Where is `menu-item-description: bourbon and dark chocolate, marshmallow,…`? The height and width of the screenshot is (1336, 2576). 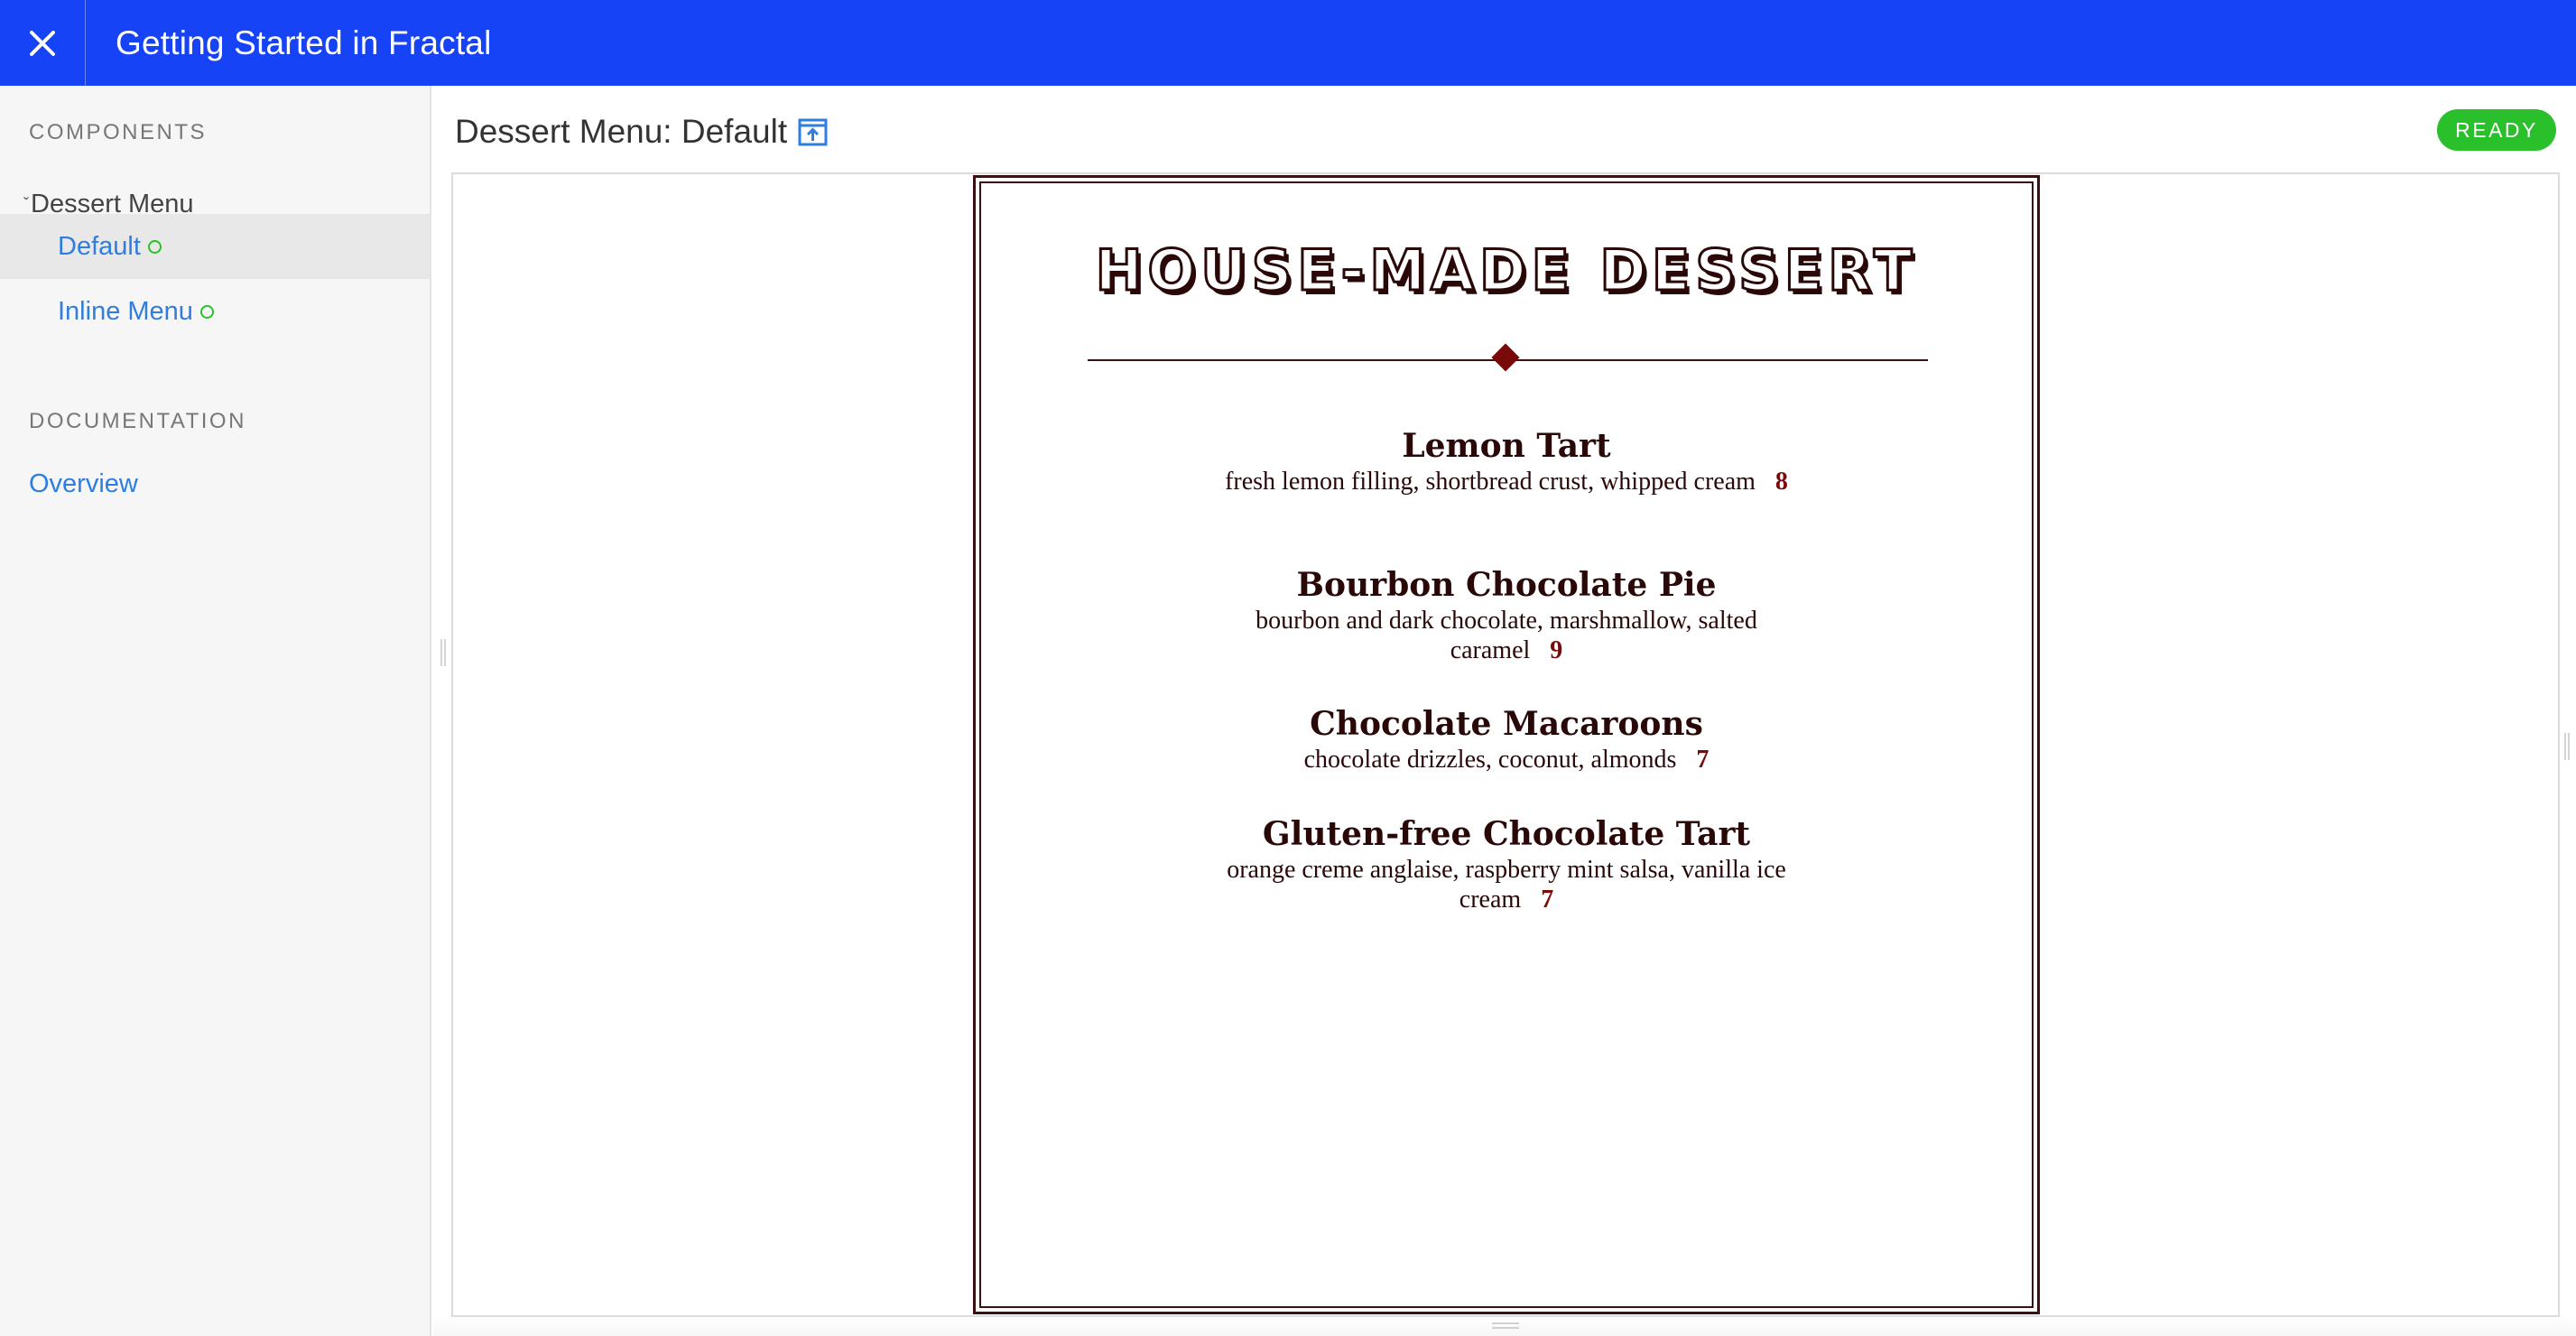
menu-item-description: bourbon and dark chocolate, marshmallow,… is located at coordinates (1506, 635).